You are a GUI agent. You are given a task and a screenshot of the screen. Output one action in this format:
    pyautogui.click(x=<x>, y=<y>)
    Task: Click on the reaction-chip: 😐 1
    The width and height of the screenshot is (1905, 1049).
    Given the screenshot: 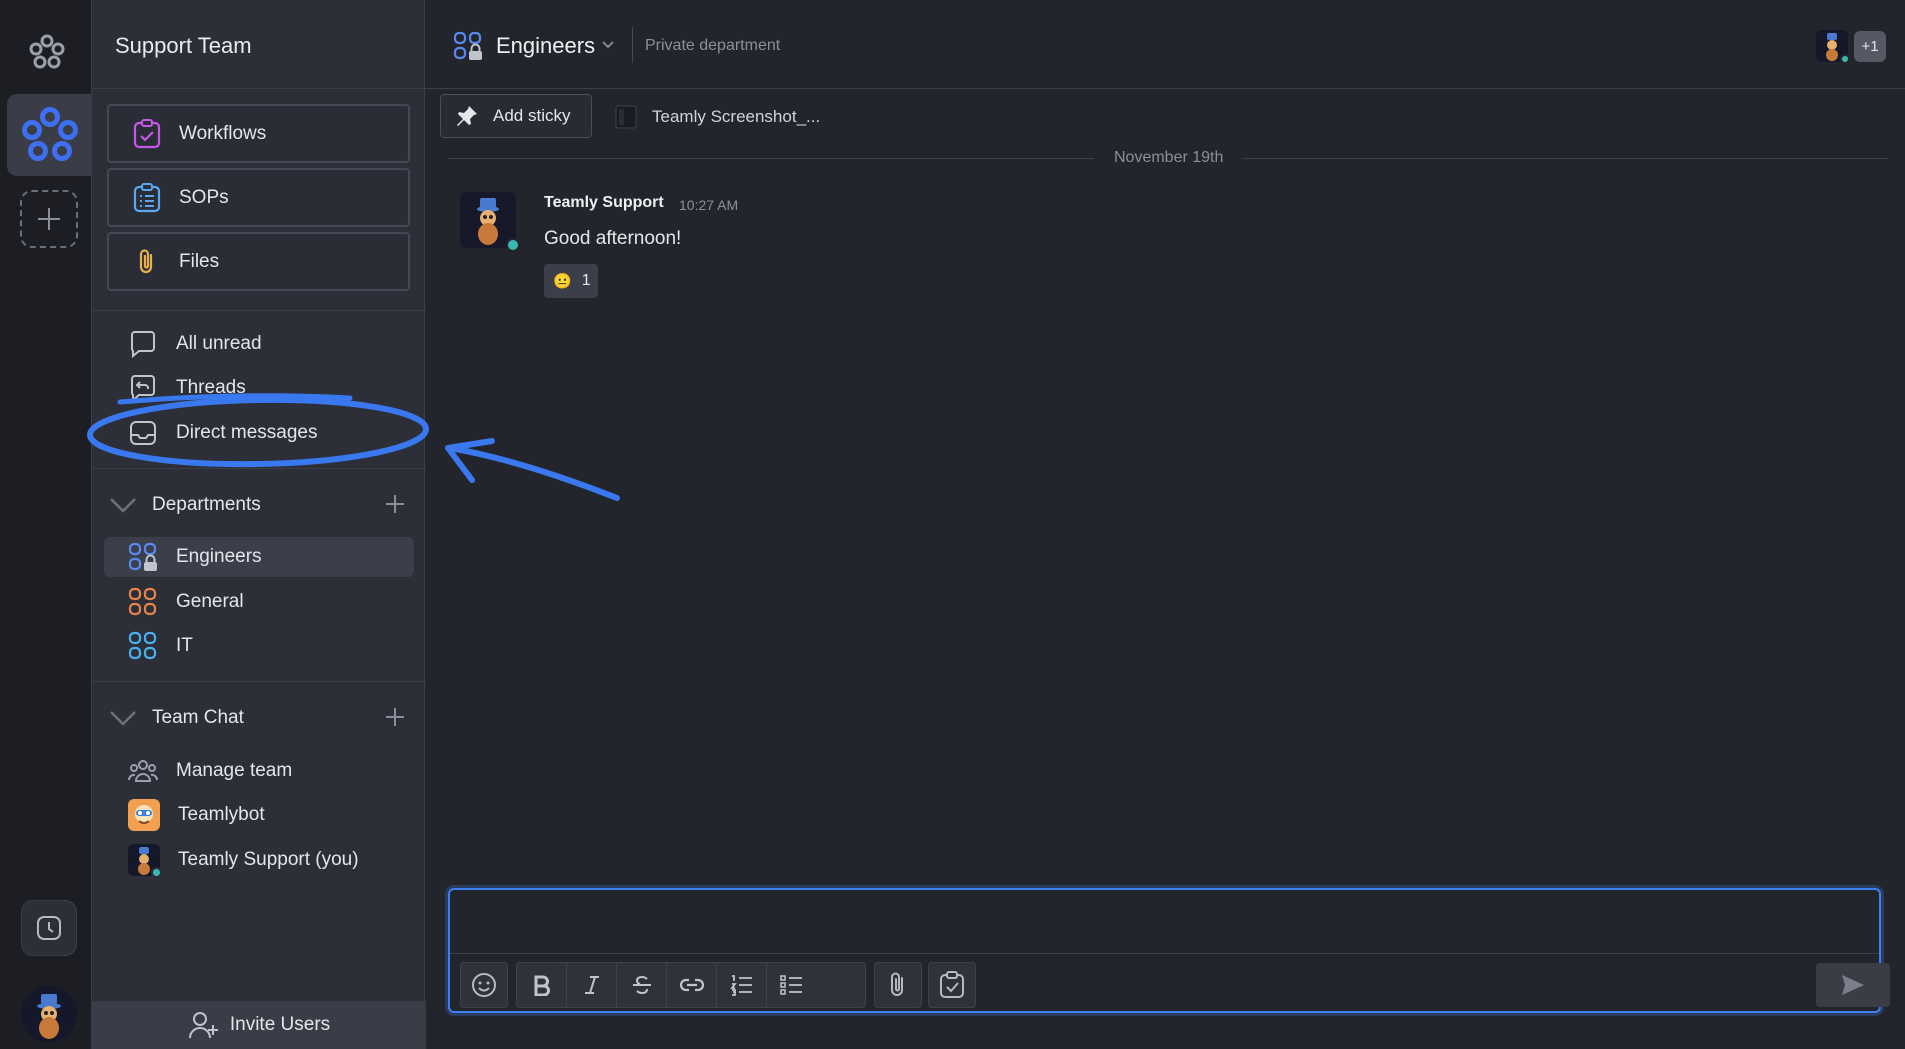 What is the action you would take?
    pyautogui.click(x=571, y=281)
    